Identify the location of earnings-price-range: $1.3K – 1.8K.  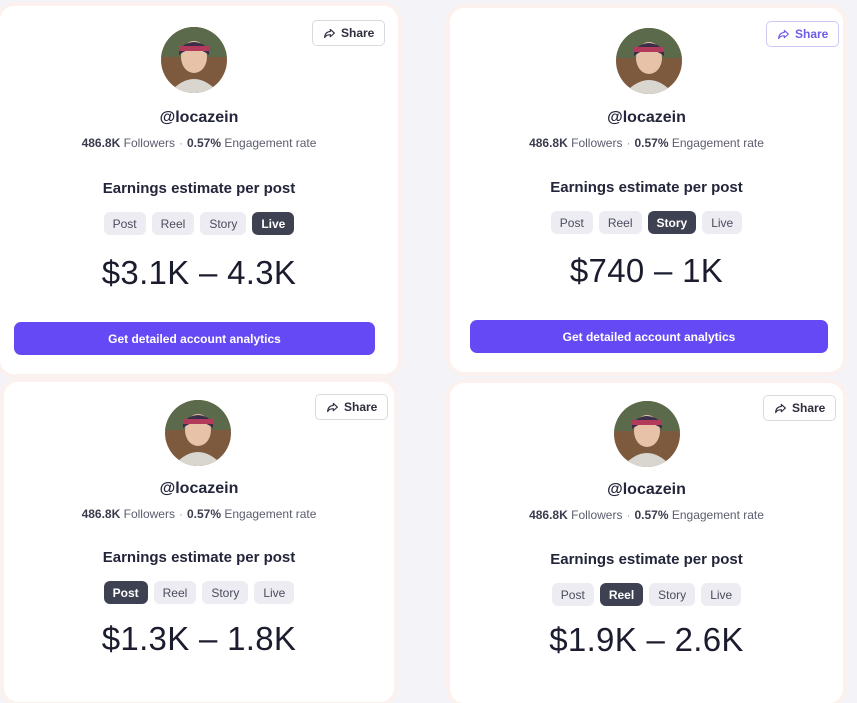
(199, 638).